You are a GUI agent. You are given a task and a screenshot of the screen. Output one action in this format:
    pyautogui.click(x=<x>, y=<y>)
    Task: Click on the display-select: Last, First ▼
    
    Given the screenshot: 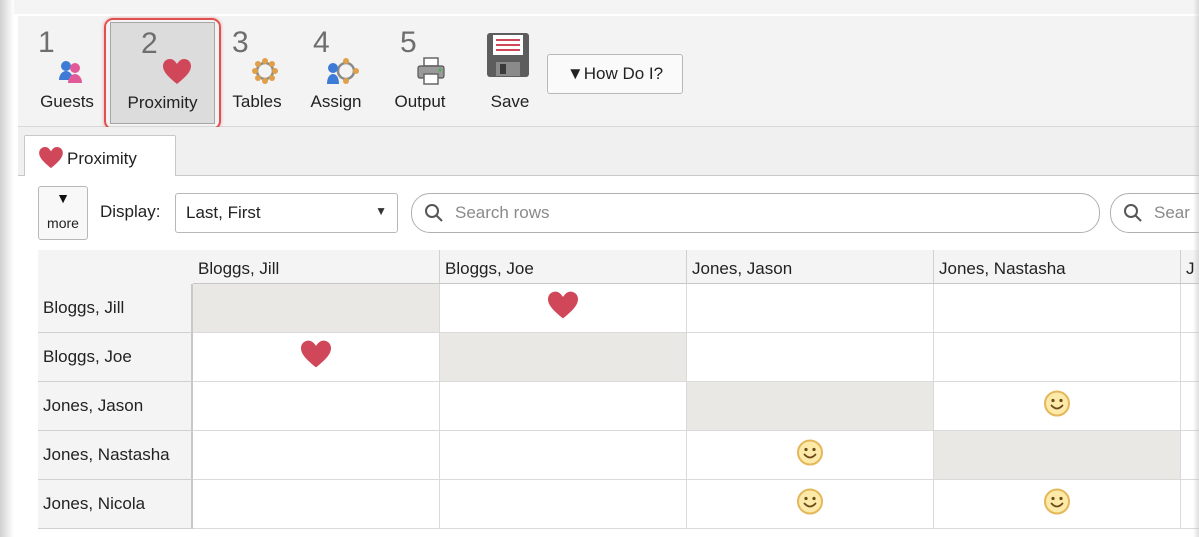 What is the action you would take?
    pyautogui.click(x=286, y=213)
    